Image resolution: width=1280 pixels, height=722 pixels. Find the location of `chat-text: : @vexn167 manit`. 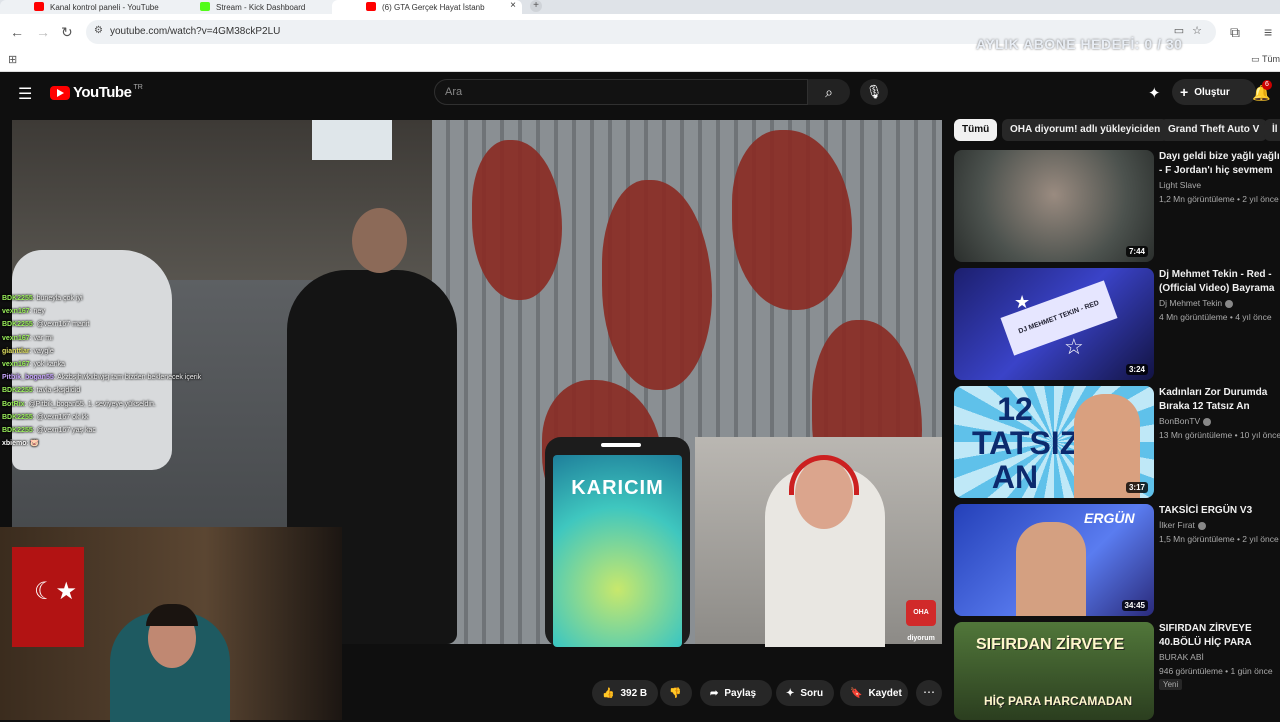

chat-text: : @vexn167 manit is located at coordinates (61, 325).